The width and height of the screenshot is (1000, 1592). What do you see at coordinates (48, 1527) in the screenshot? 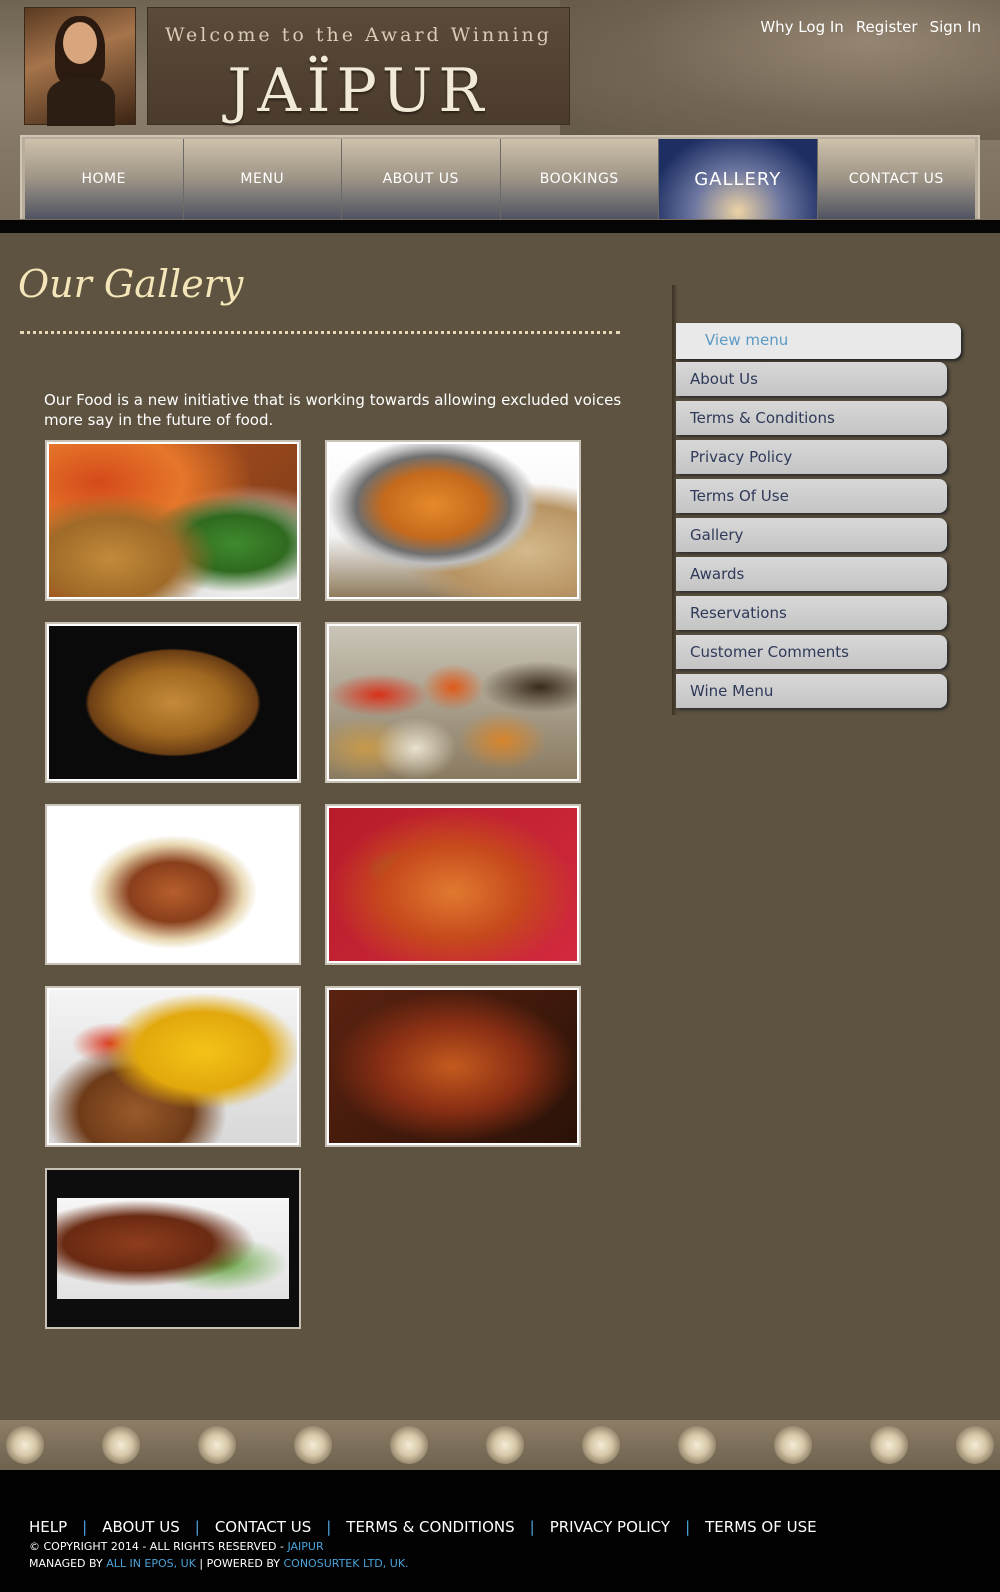
I see `footer-link-help: HELP` at bounding box center [48, 1527].